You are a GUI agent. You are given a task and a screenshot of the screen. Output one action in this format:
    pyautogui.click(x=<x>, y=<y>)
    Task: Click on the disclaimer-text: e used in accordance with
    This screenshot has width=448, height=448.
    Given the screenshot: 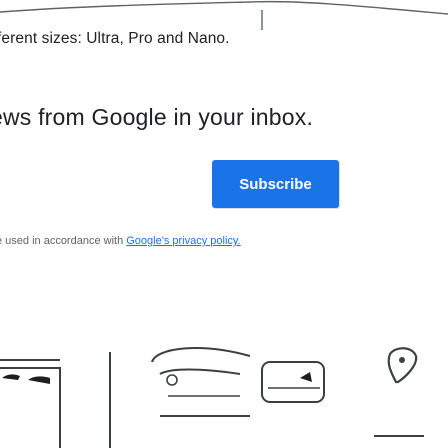 What is the action you would take?
    pyautogui.click(x=63, y=241)
    